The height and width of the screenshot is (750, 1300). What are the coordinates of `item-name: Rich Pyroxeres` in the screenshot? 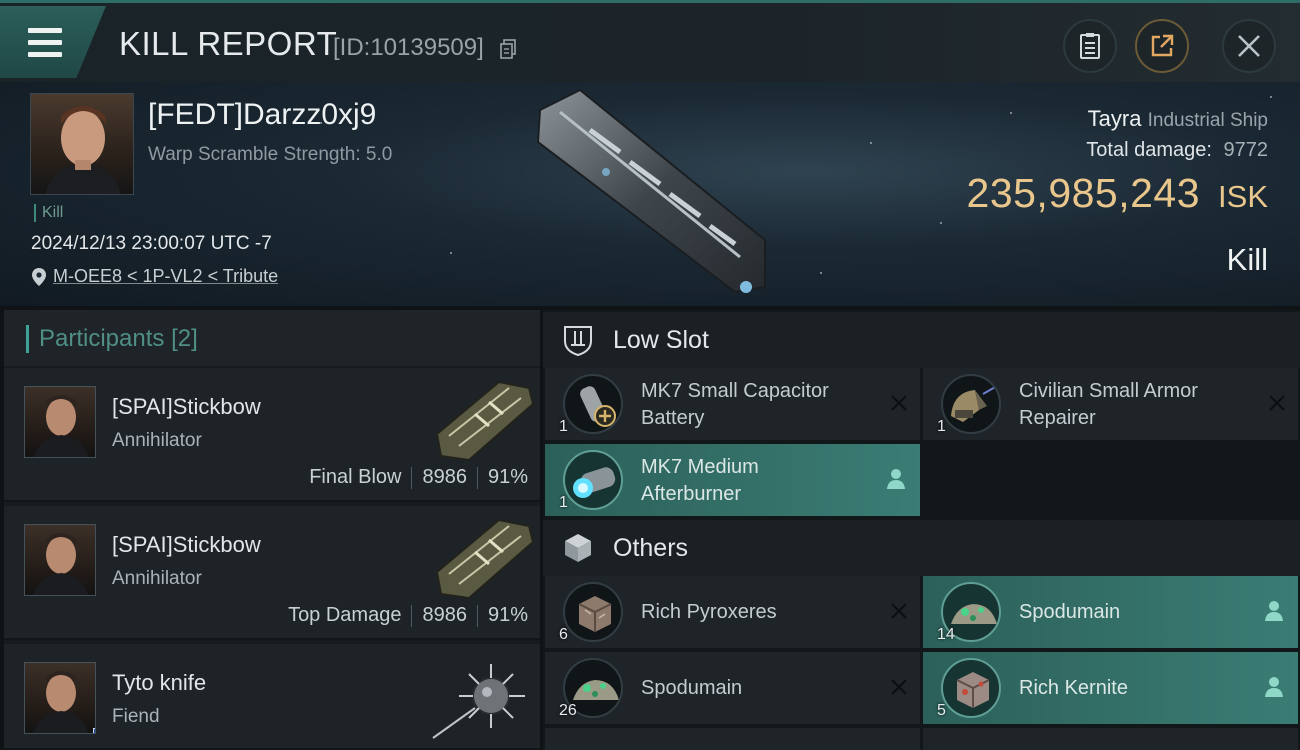 It's located at (709, 612).